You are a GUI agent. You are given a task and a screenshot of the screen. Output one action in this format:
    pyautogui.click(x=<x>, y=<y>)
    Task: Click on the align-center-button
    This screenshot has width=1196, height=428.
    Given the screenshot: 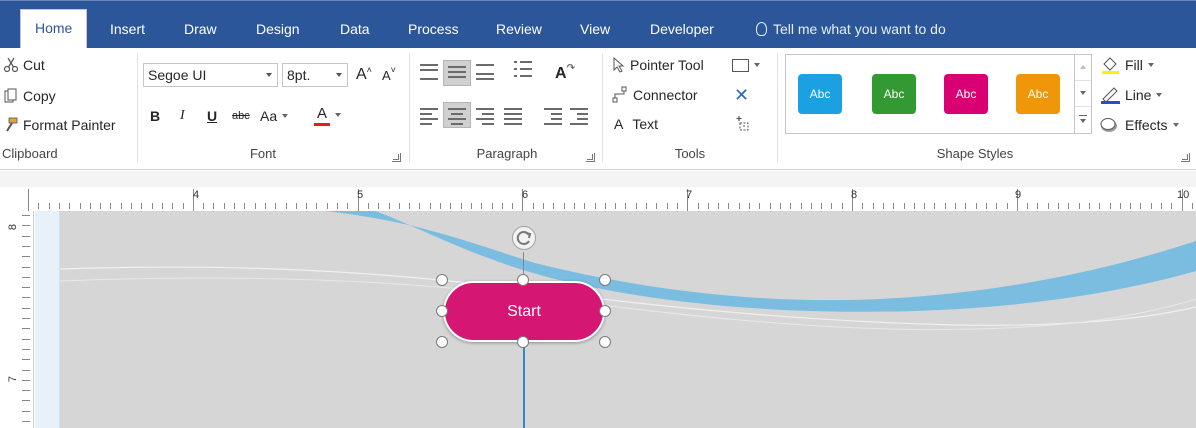 What is the action you would take?
    pyautogui.click(x=457, y=116)
    